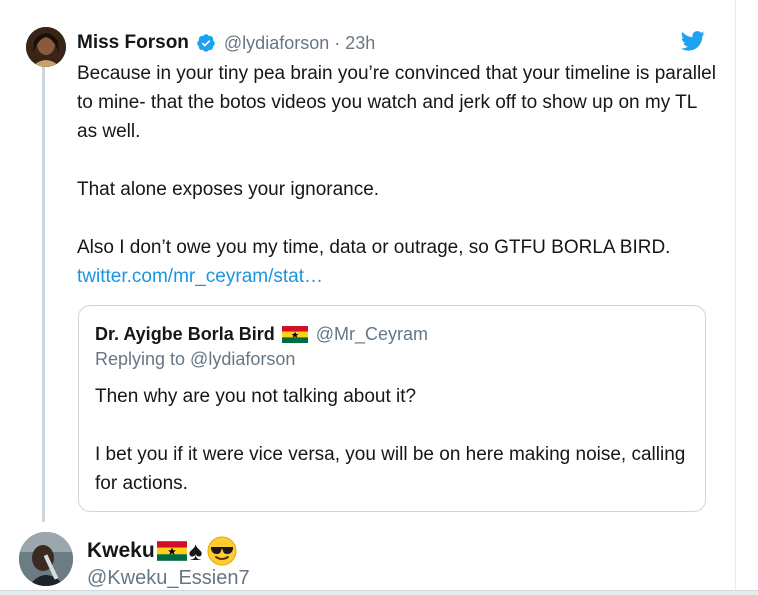  Describe the element at coordinates (195, 551) in the screenshot. I see `spade-icon: ♠` at that location.